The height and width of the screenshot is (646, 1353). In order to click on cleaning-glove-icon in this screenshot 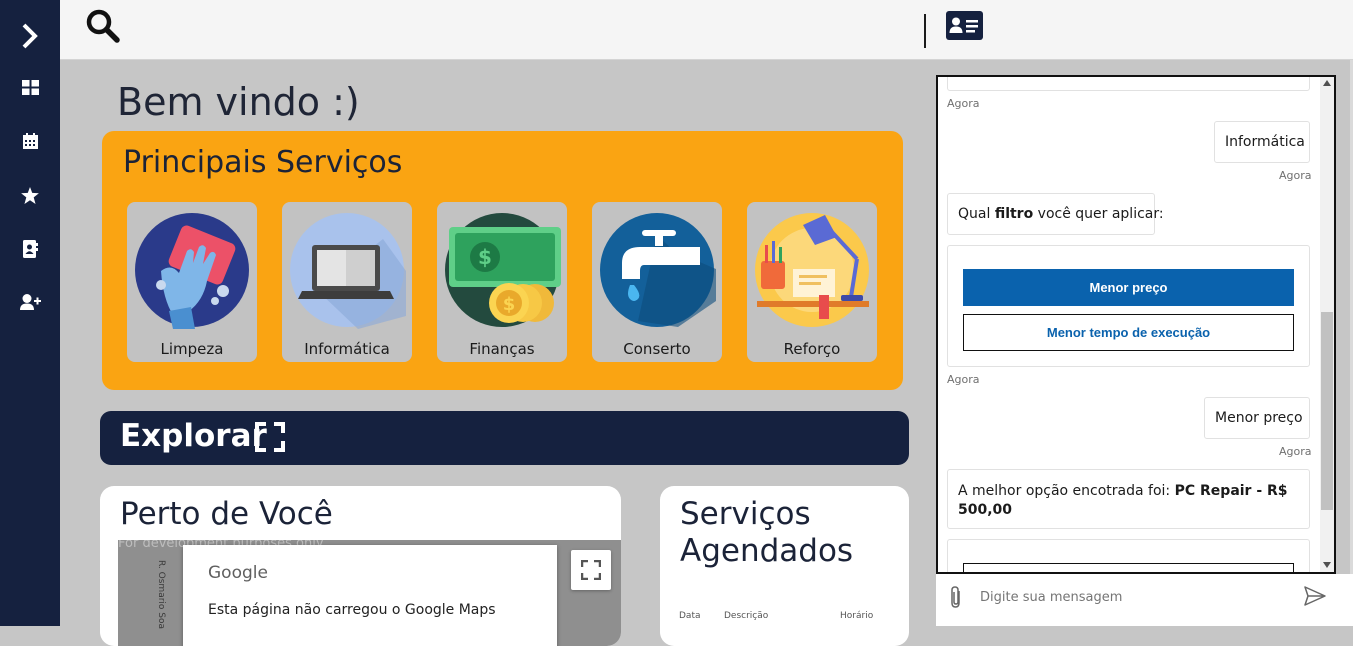, I will do `click(192, 271)`.